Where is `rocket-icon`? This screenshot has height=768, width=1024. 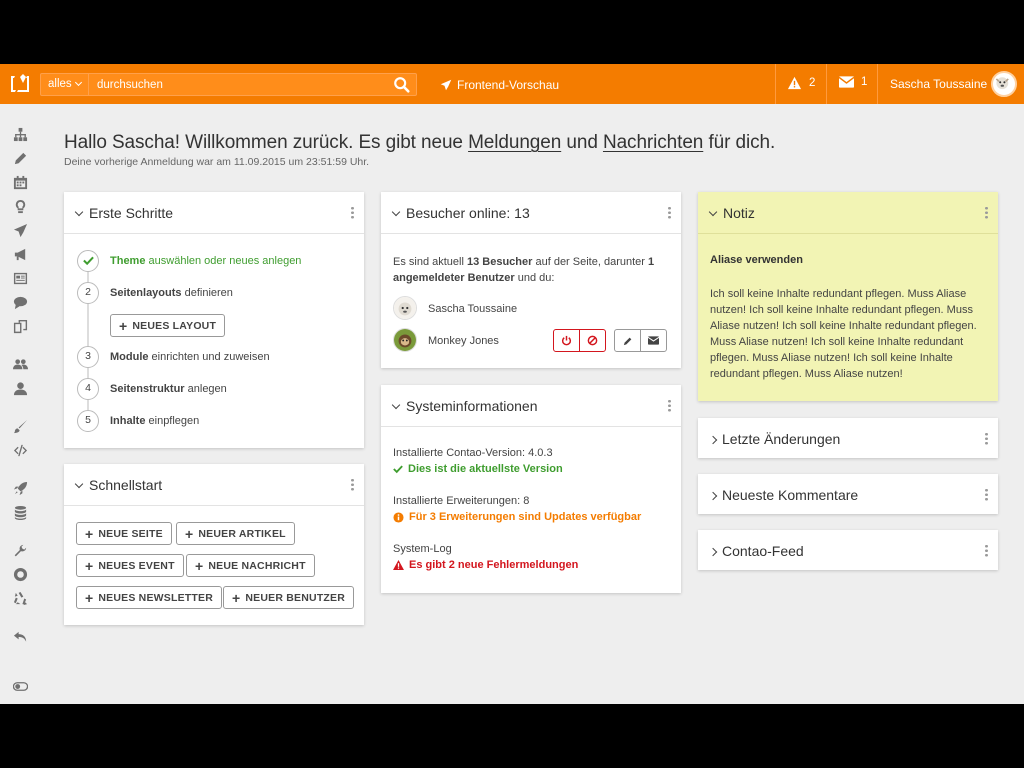 rocket-icon is located at coordinates (20, 488).